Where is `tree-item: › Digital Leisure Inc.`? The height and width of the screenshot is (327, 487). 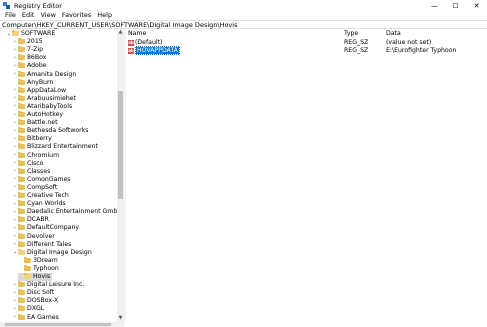
tree-item: › Digital Leisure Inc. is located at coordinates (48, 285).